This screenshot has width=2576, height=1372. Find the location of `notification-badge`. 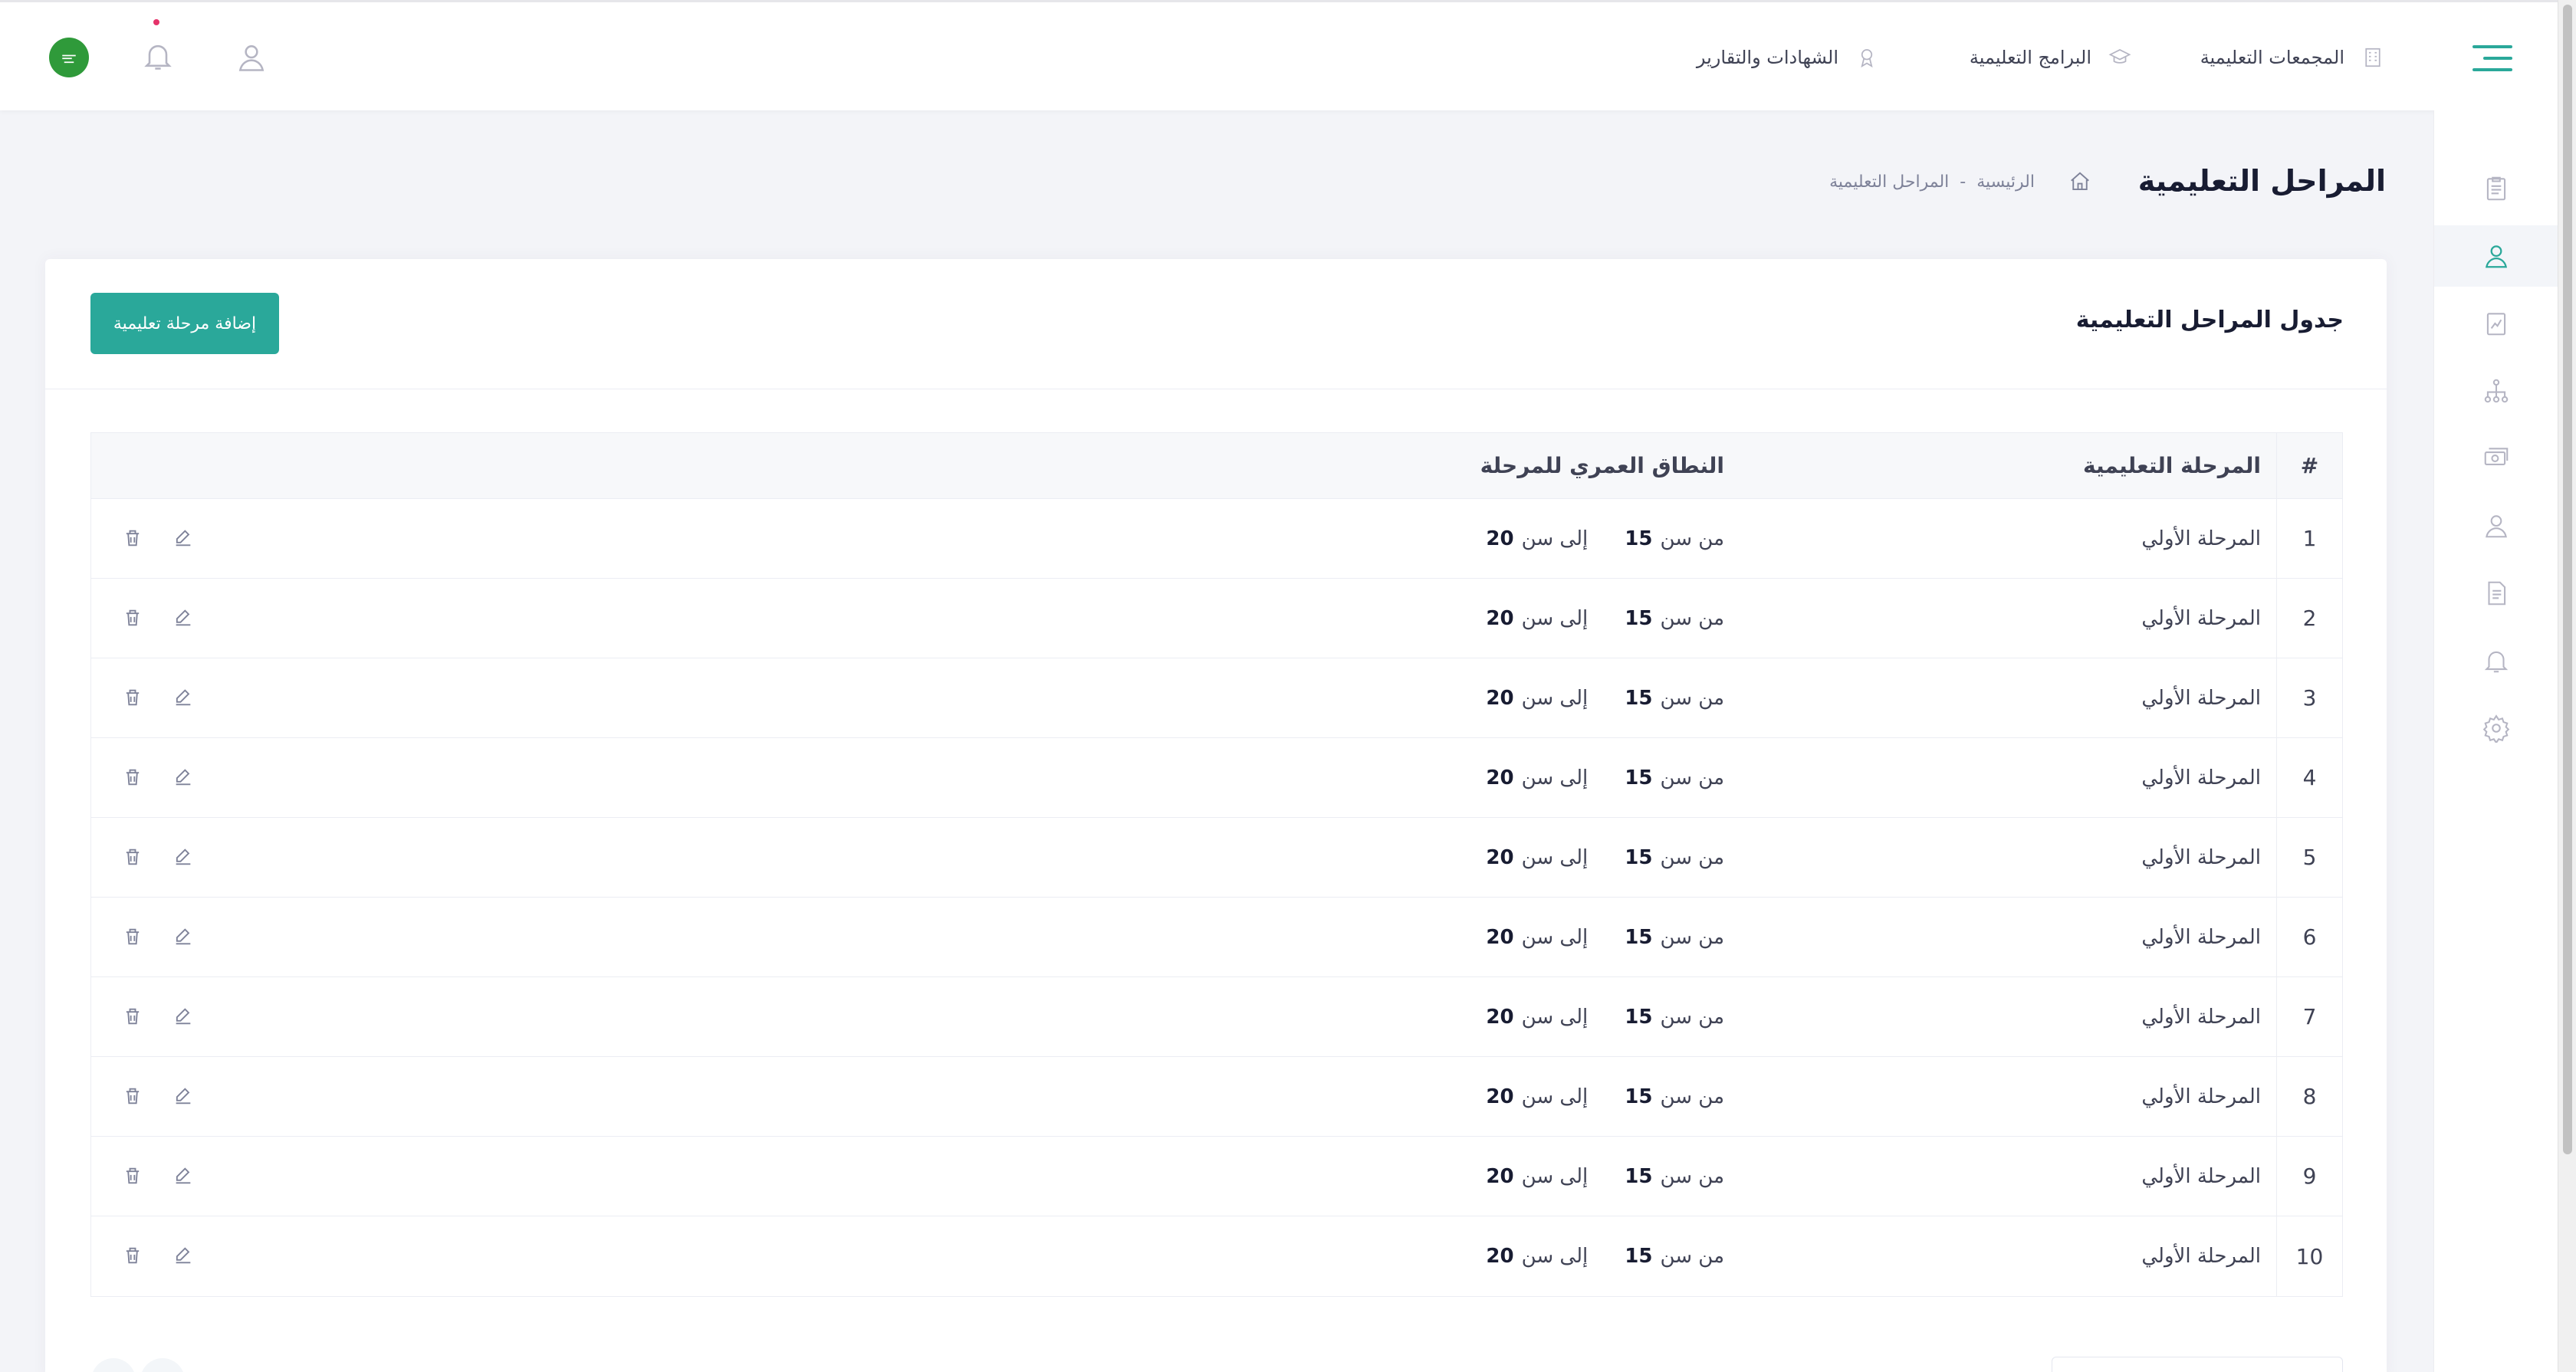

notification-badge is located at coordinates (156, 22).